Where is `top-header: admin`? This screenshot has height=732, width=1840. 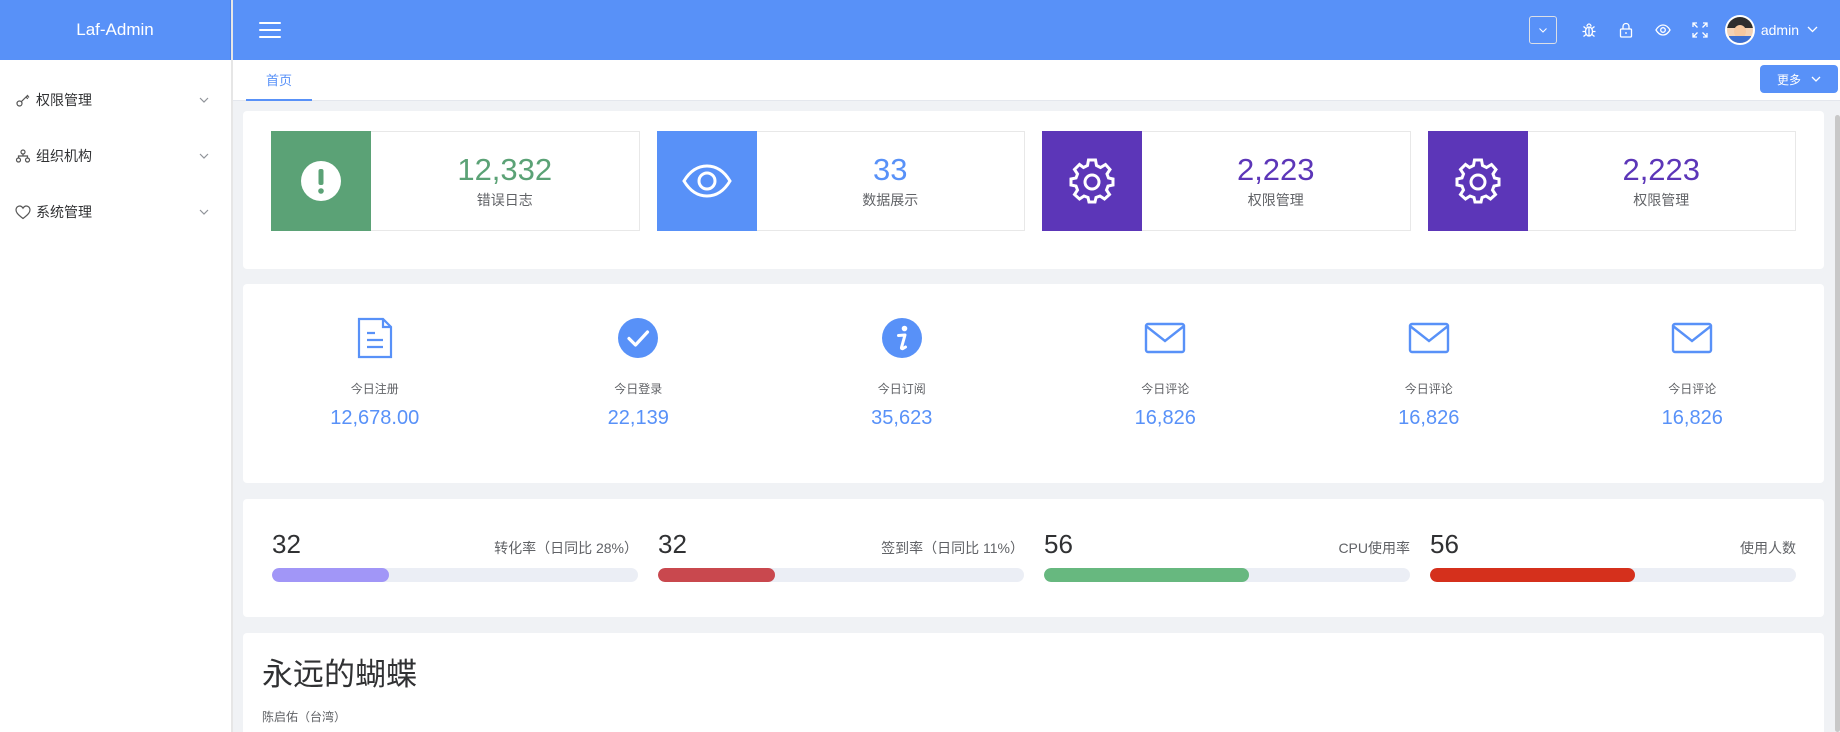 top-header: admin is located at coordinates (1036, 30).